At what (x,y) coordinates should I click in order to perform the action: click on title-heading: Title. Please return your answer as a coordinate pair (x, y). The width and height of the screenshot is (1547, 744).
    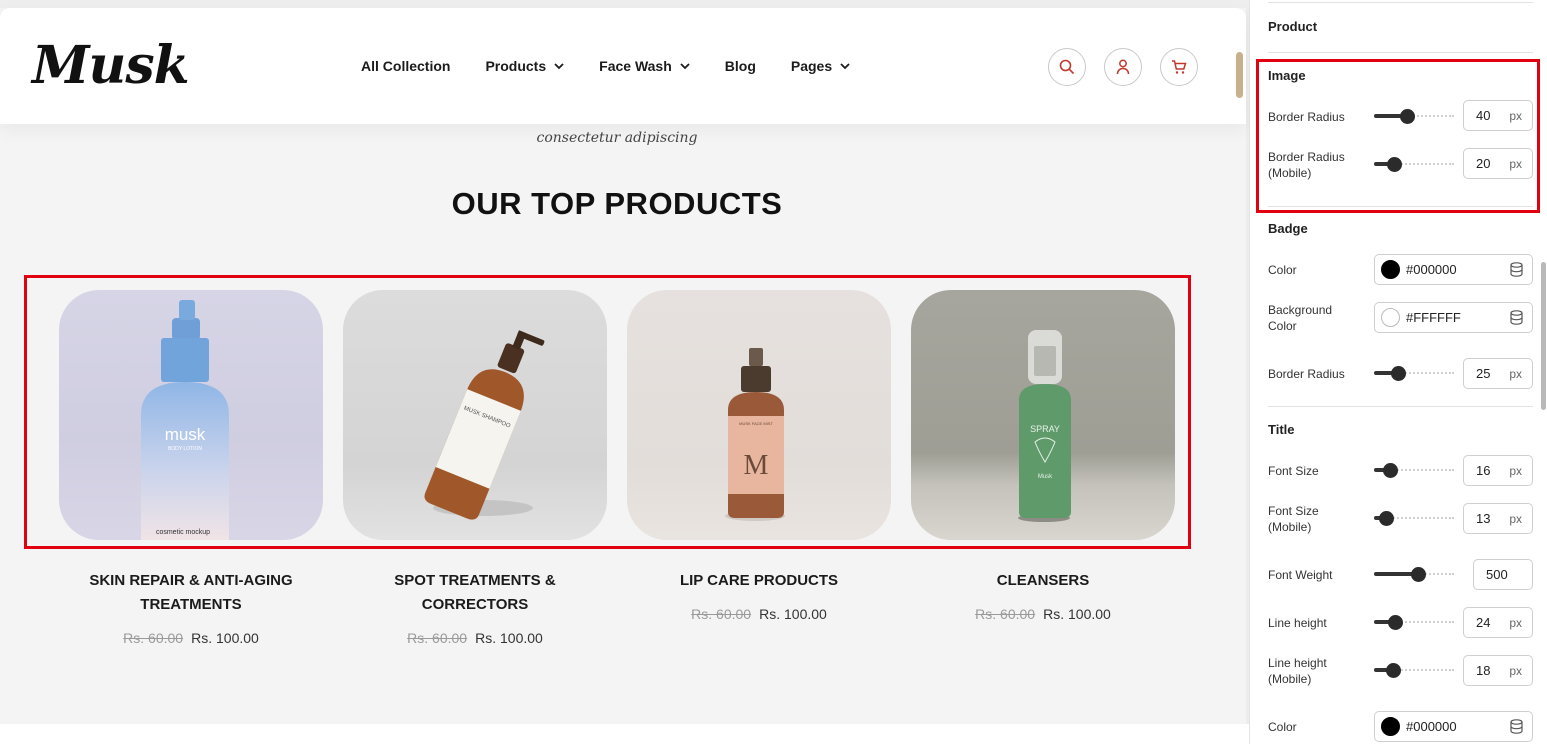
    Looking at the image, I should click on (1281, 429).